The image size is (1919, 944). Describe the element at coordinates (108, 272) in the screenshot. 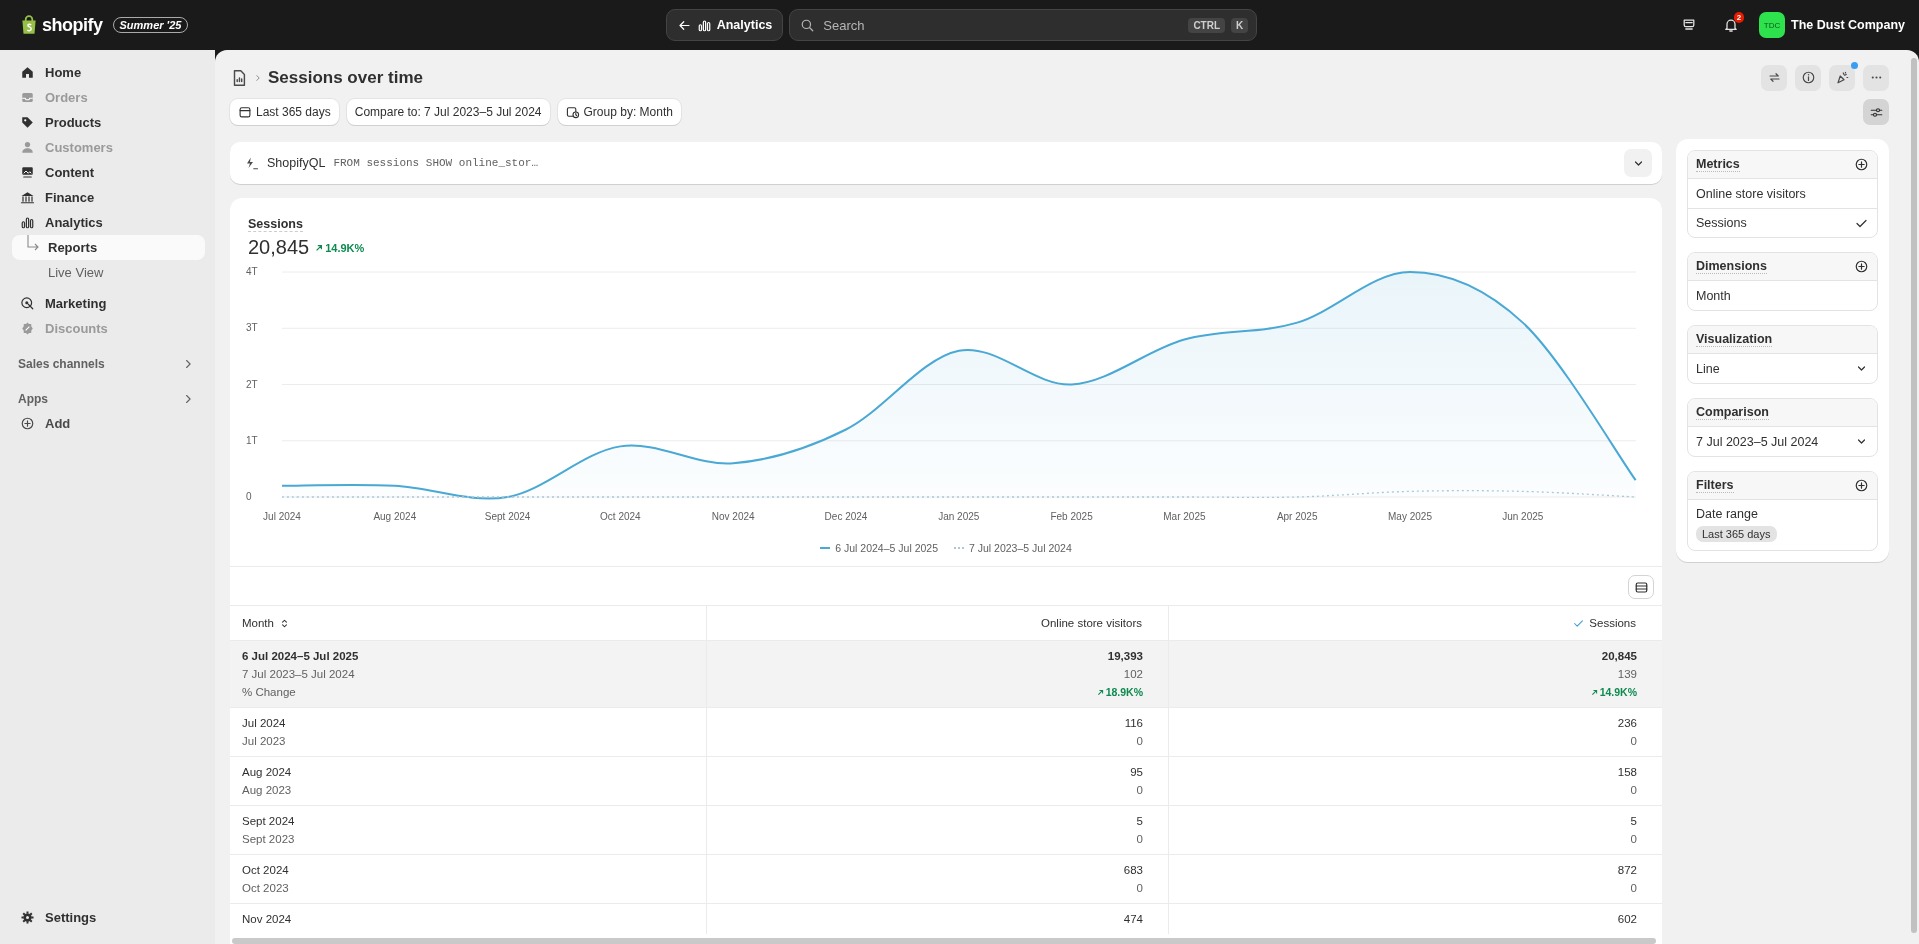

I see `nav-subitem: Live View` at that location.